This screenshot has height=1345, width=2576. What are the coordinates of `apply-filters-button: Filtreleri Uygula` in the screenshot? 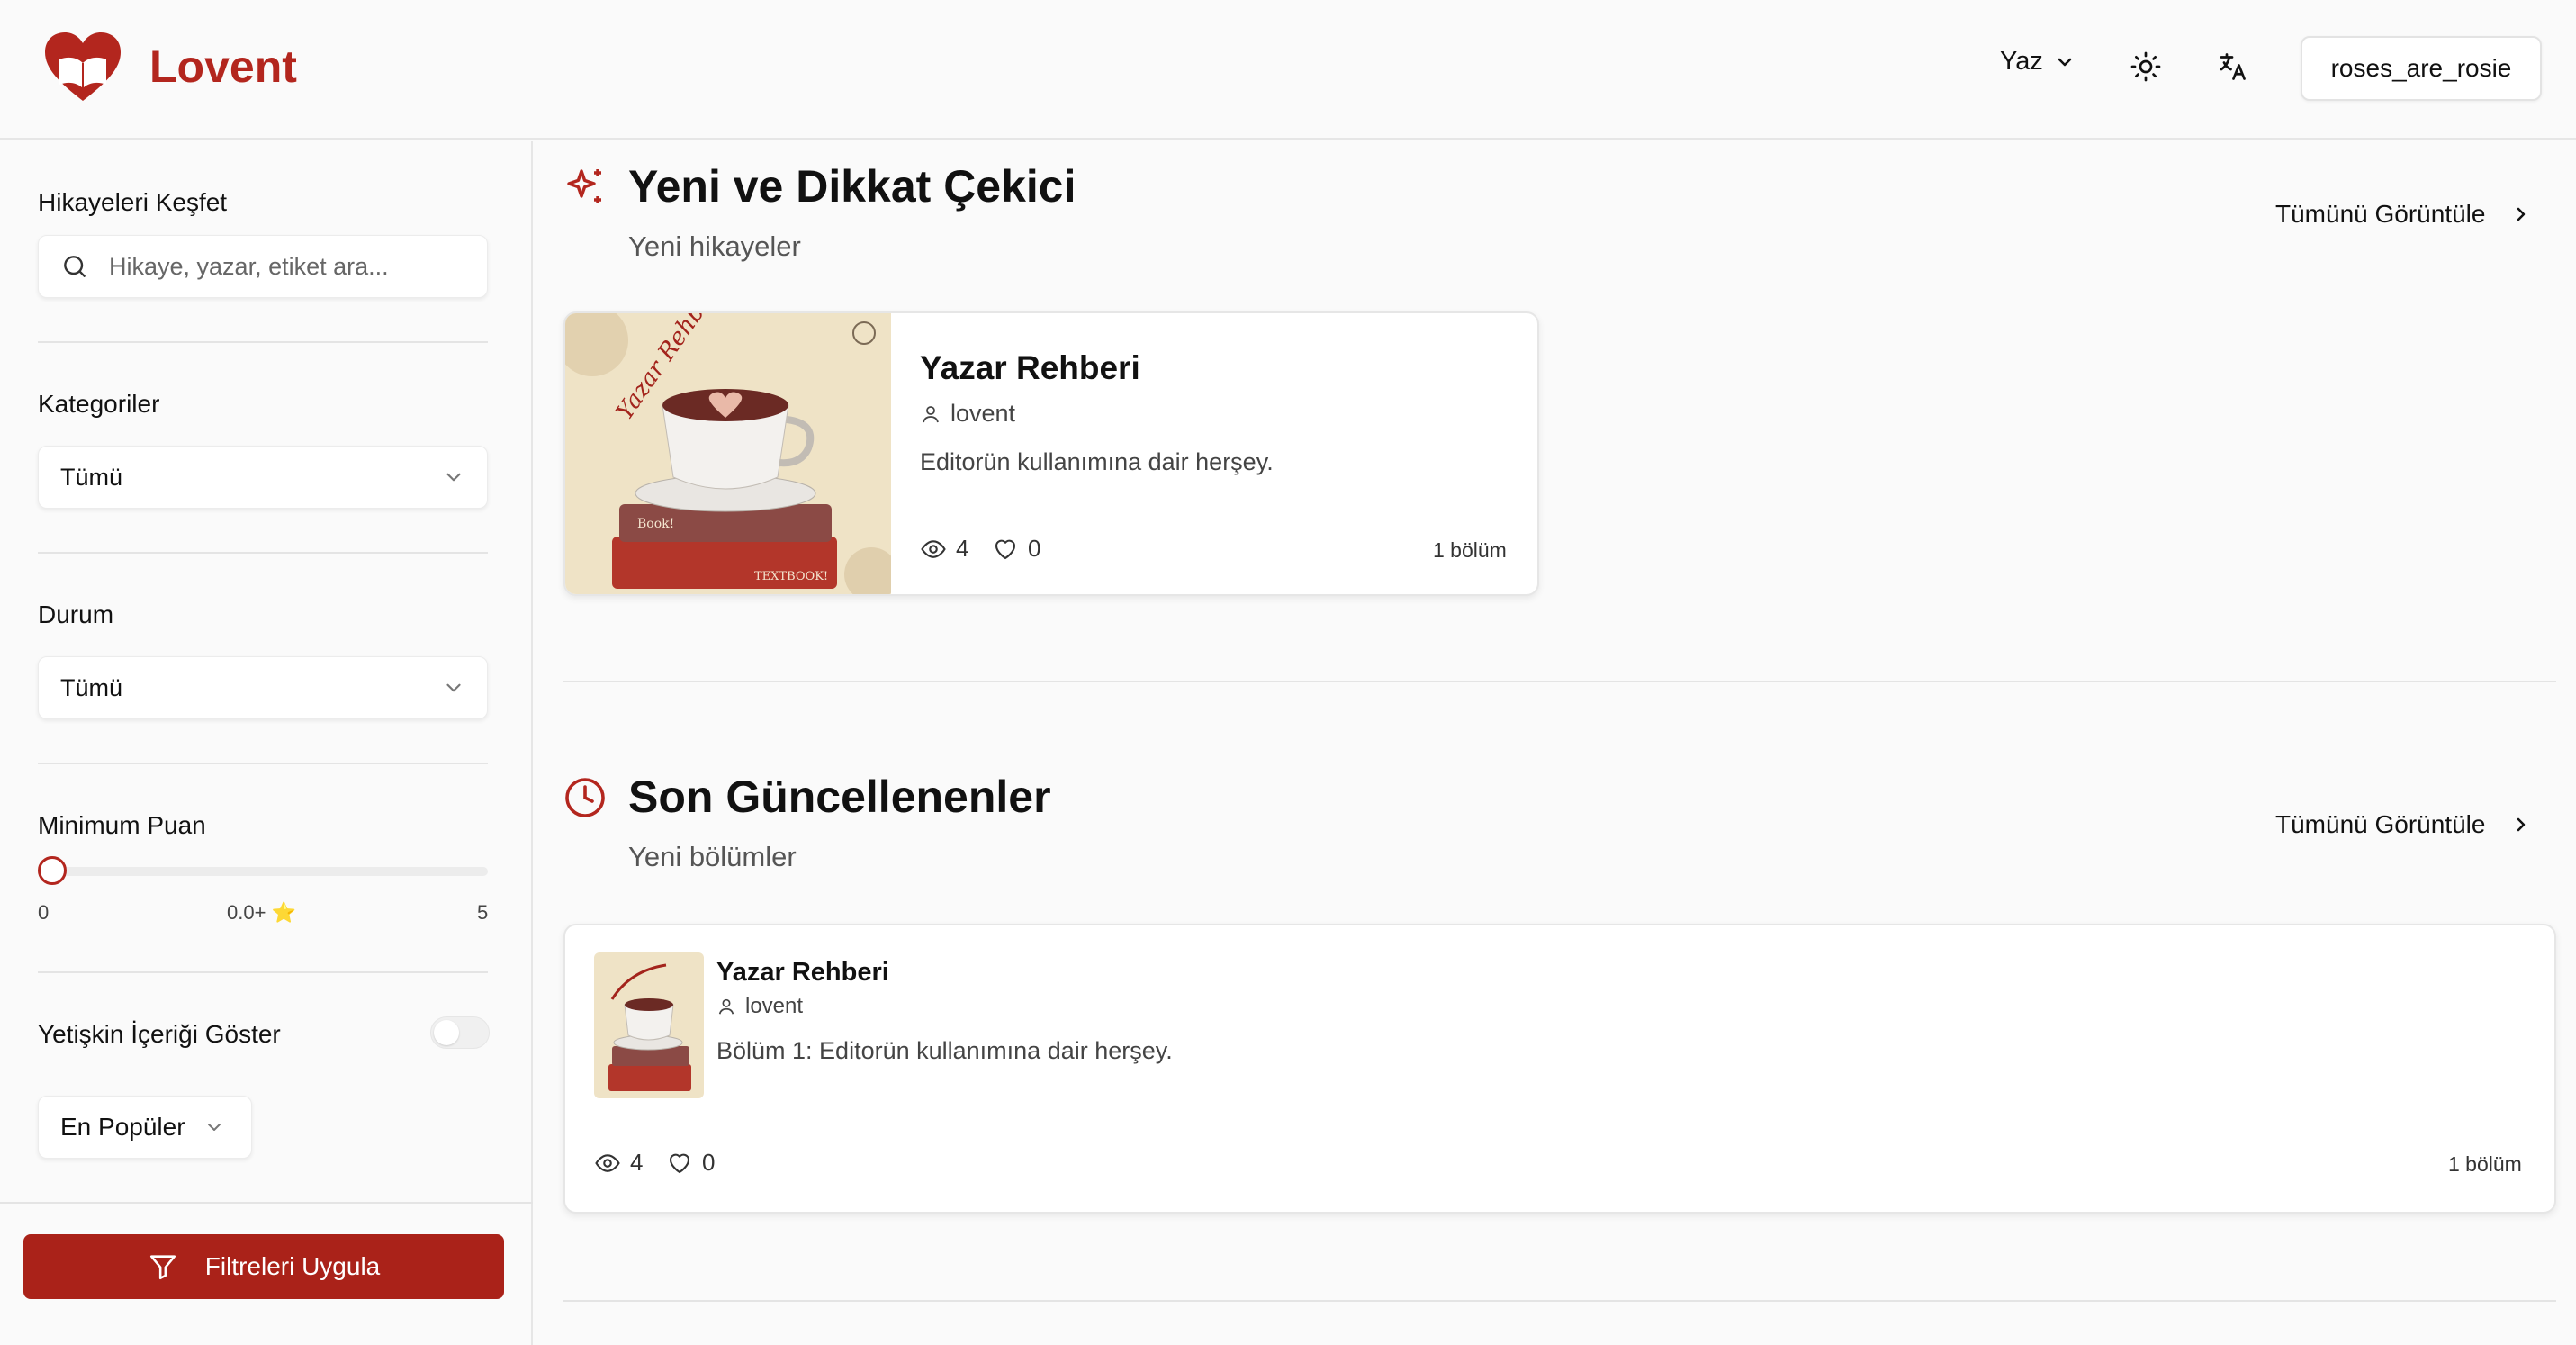 It's located at (263, 1266).